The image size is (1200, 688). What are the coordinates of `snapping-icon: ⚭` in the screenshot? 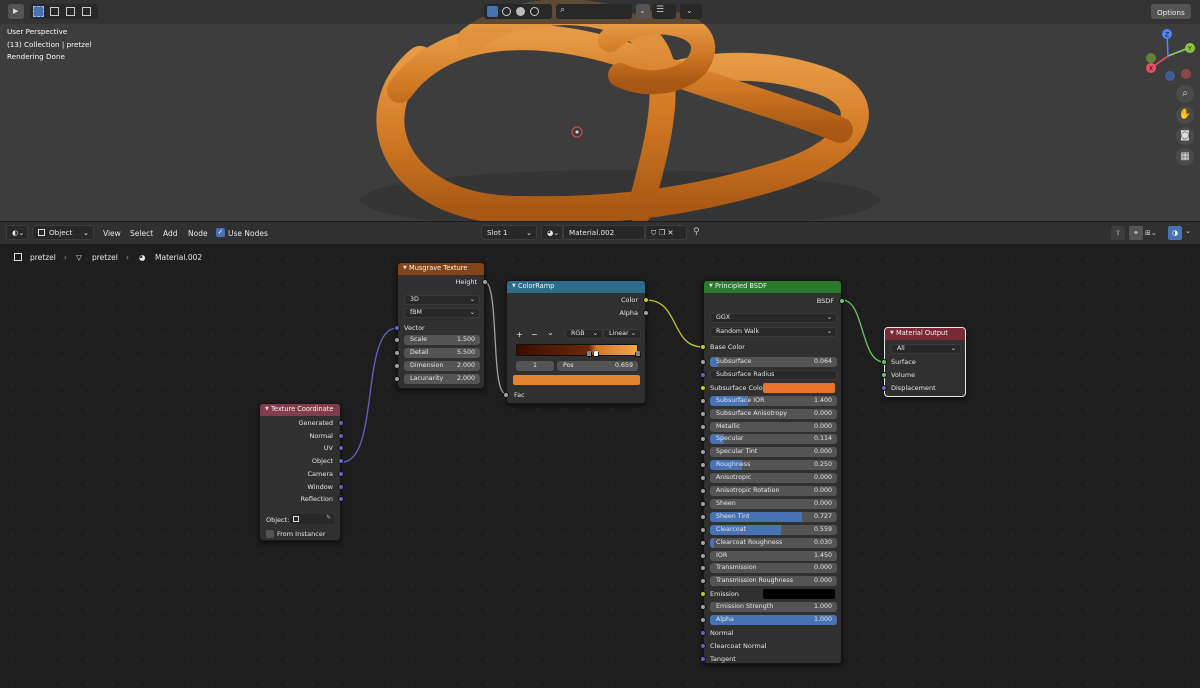 It's located at (1136, 233).